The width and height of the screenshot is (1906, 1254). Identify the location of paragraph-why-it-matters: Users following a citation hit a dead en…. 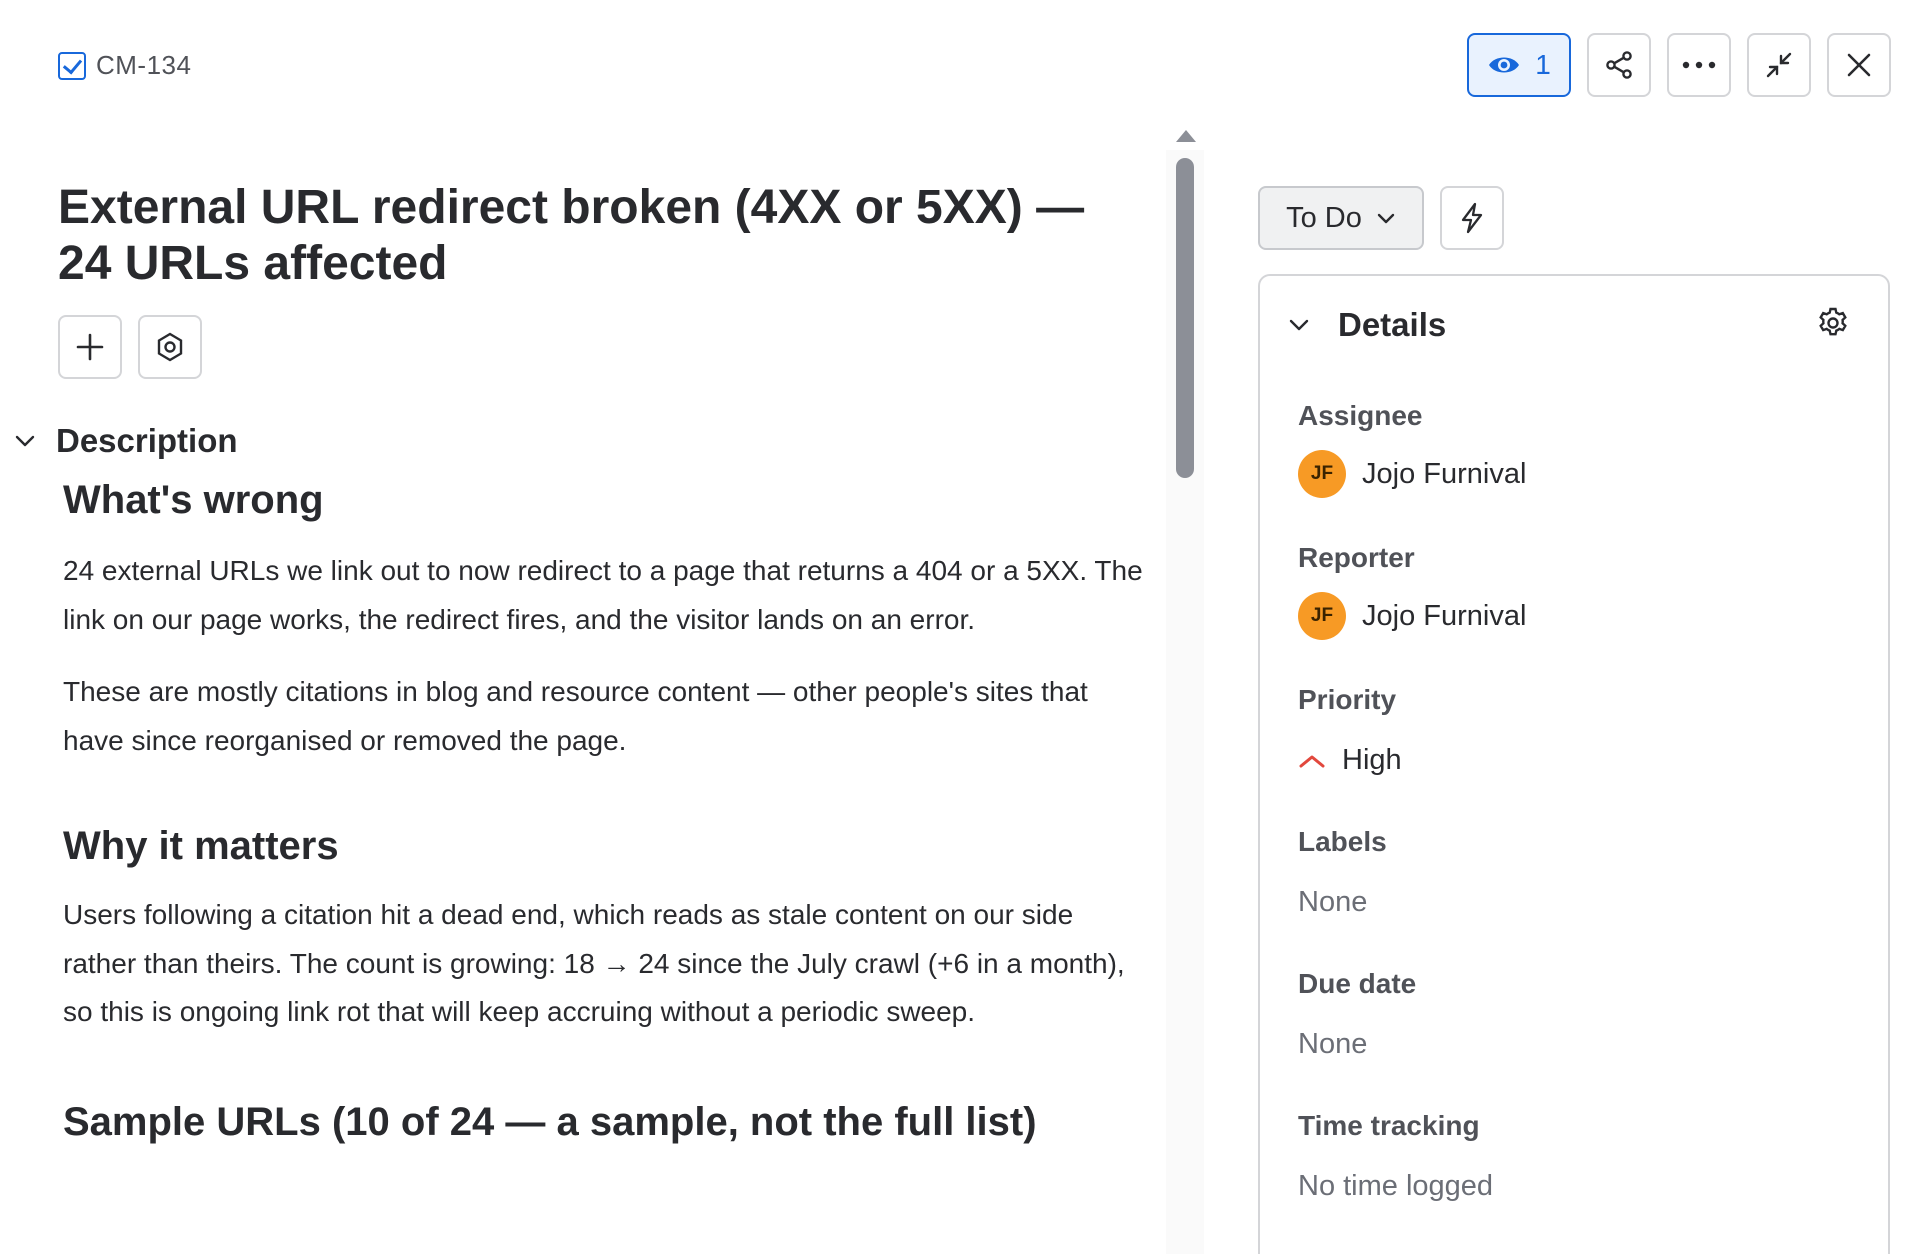
(594, 963).